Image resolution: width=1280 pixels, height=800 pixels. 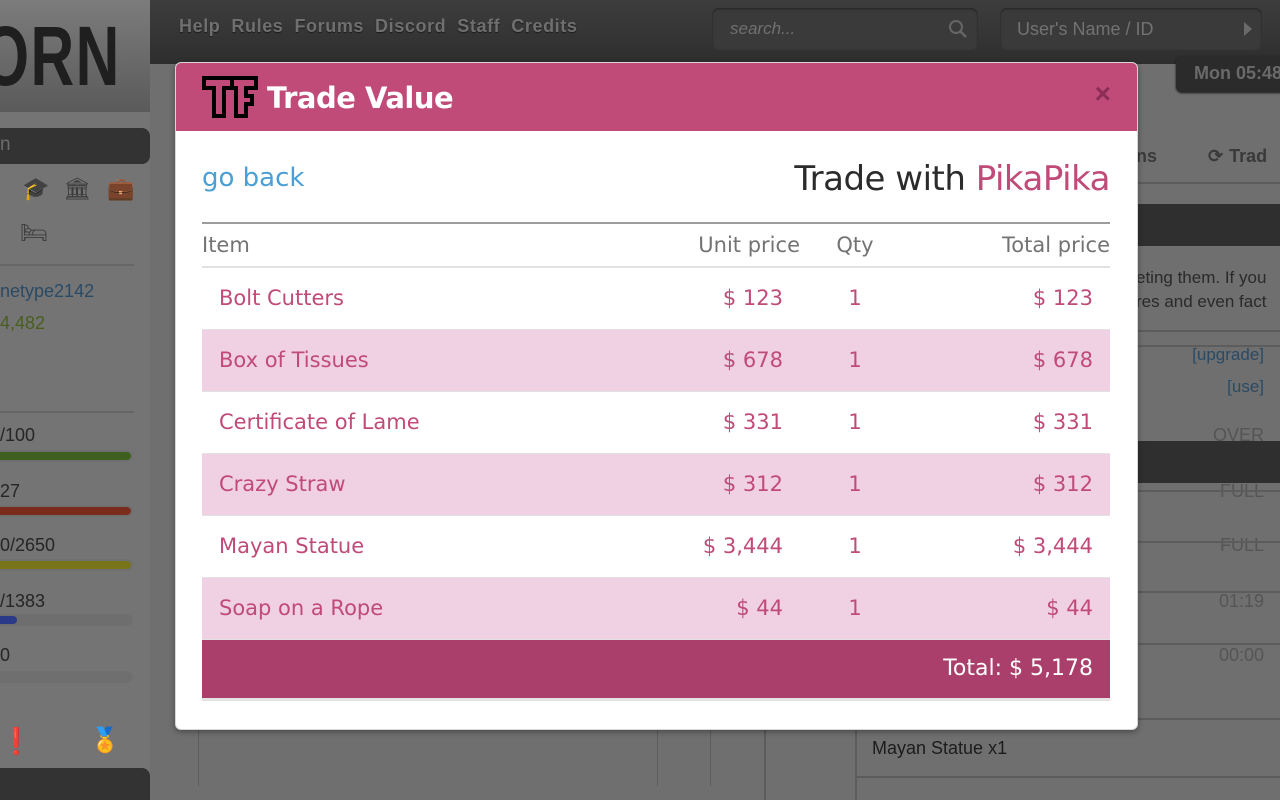 What do you see at coordinates (700, 608) in the screenshot?
I see `unit-price: $ 44` at bounding box center [700, 608].